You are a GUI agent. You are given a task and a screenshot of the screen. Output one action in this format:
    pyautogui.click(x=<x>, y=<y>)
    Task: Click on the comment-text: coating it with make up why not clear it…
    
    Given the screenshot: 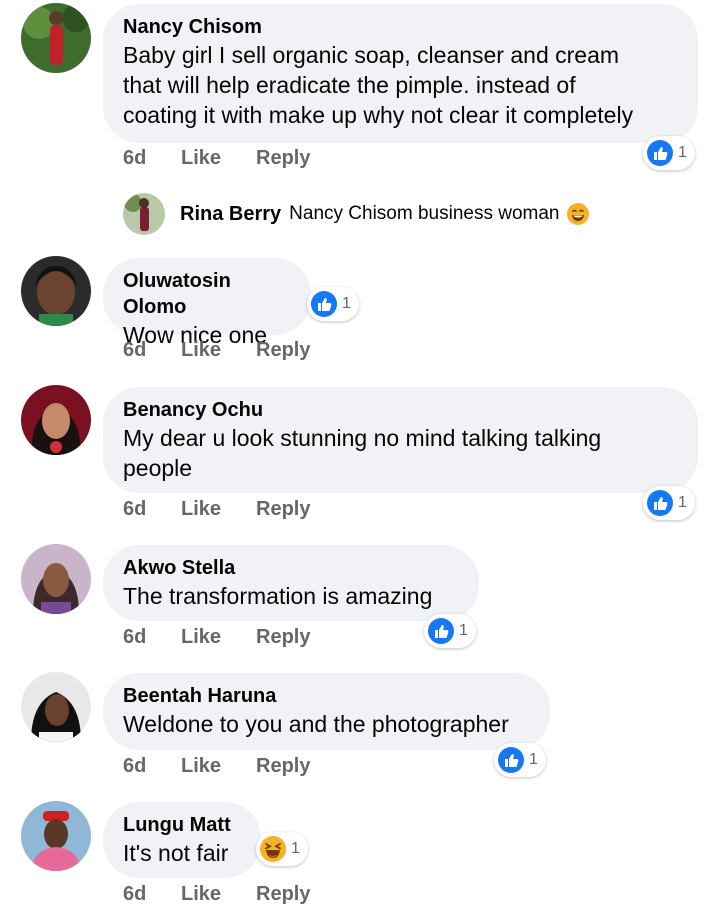 What is the action you would take?
    pyautogui.click(x=378, y=115)
    